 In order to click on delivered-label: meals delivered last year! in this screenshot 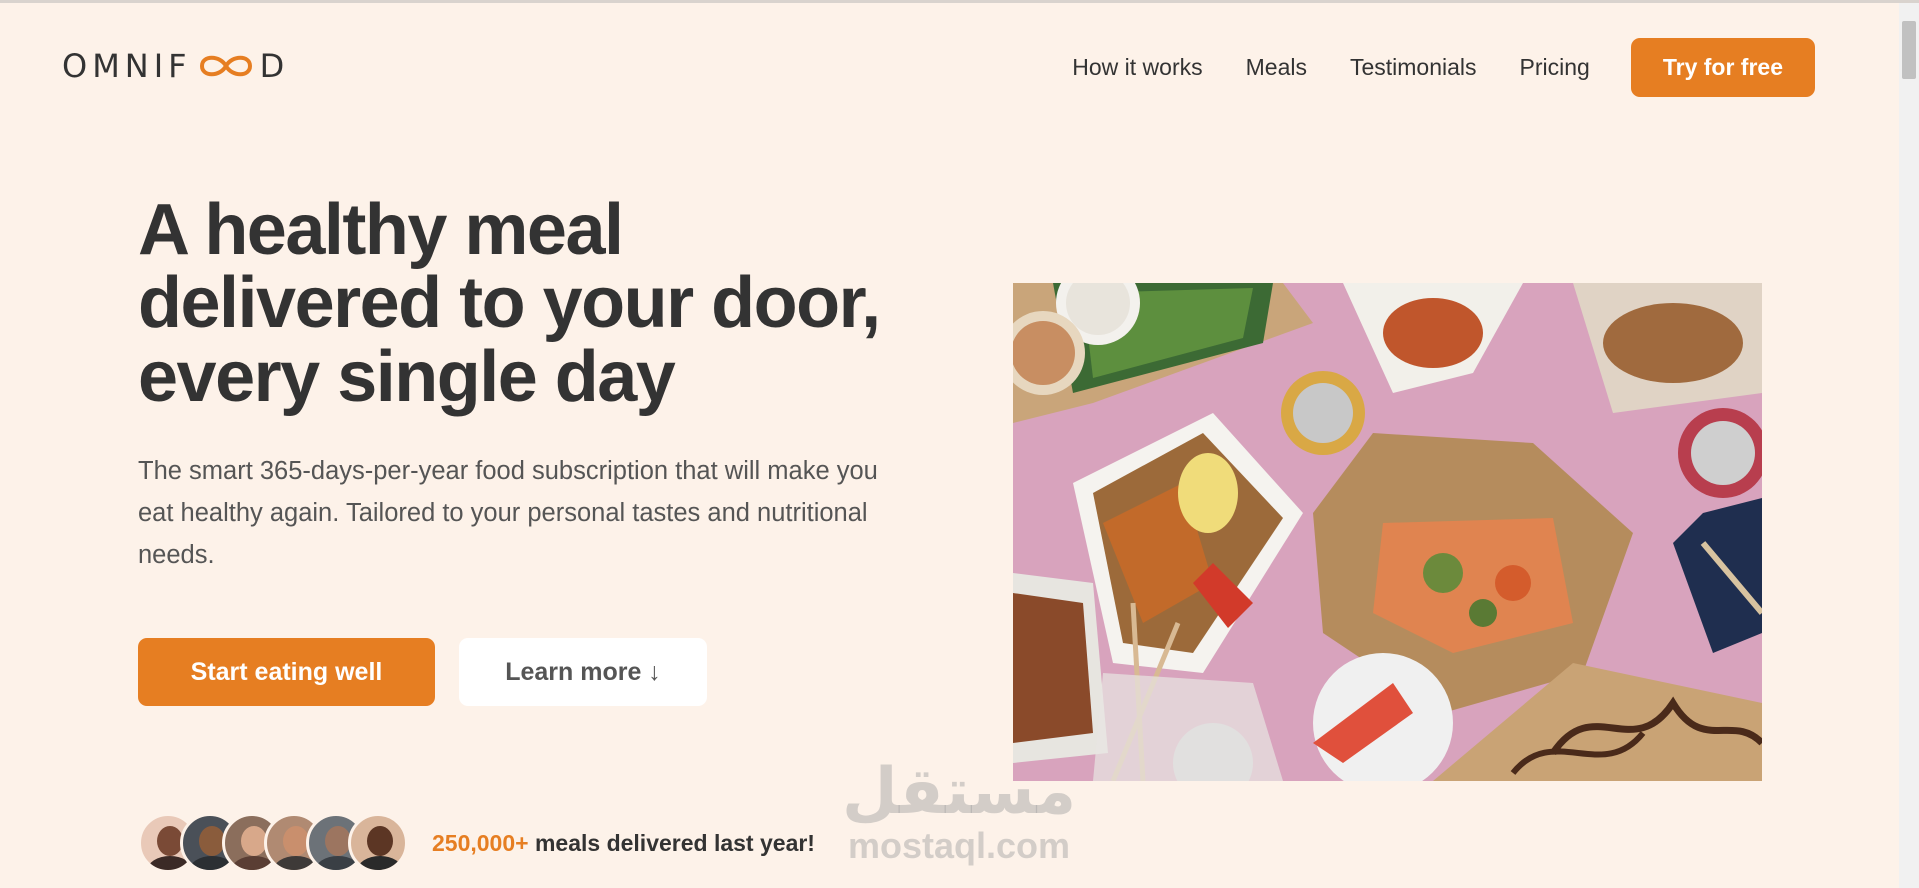, I will do `click(671, 842)`.